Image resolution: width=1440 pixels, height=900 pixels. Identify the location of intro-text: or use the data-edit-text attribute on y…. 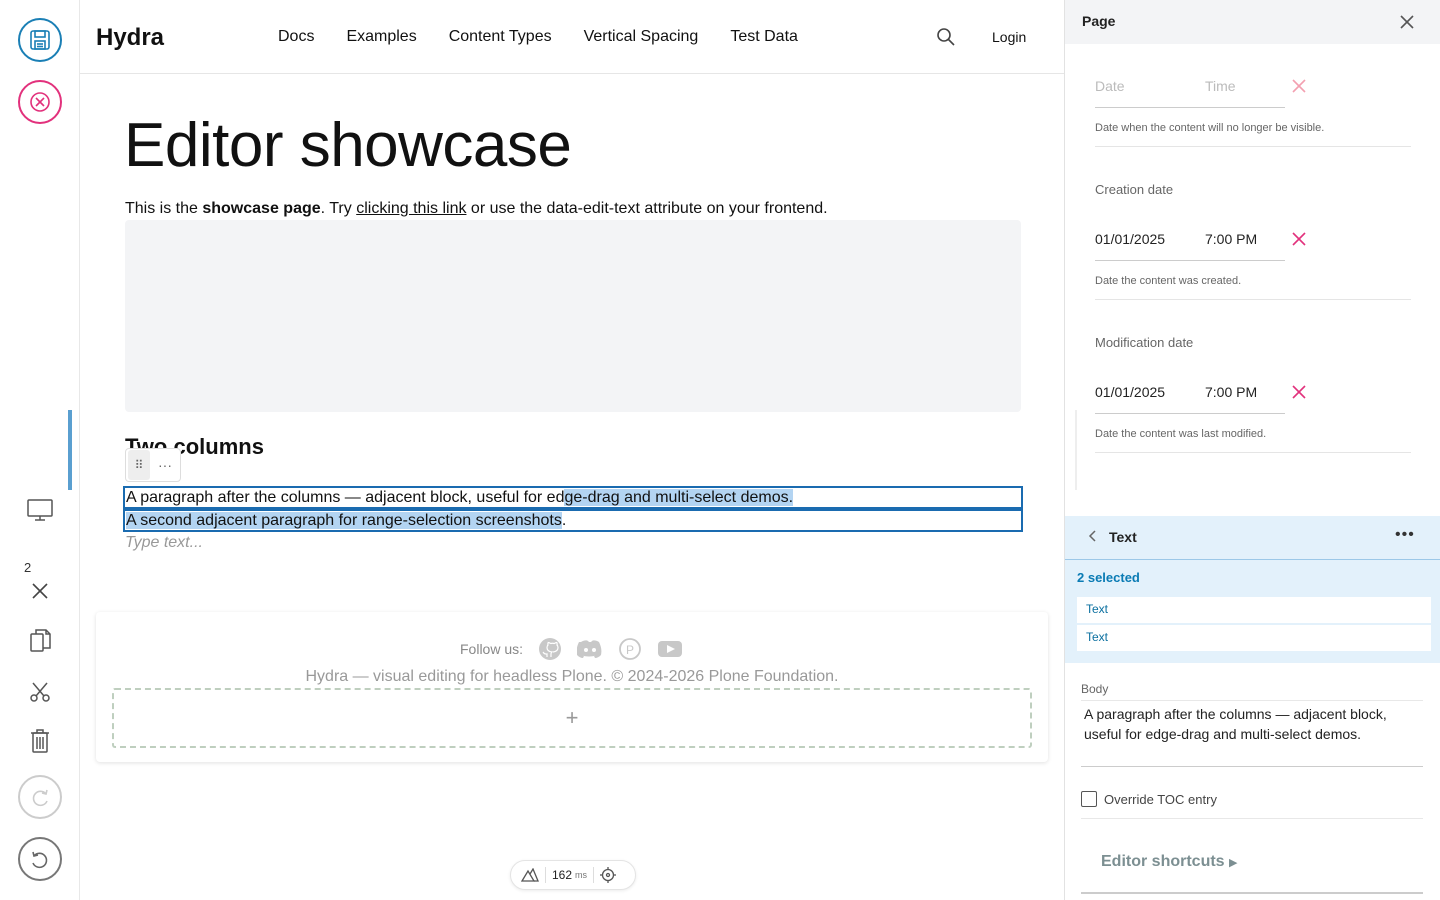
(647, 208).